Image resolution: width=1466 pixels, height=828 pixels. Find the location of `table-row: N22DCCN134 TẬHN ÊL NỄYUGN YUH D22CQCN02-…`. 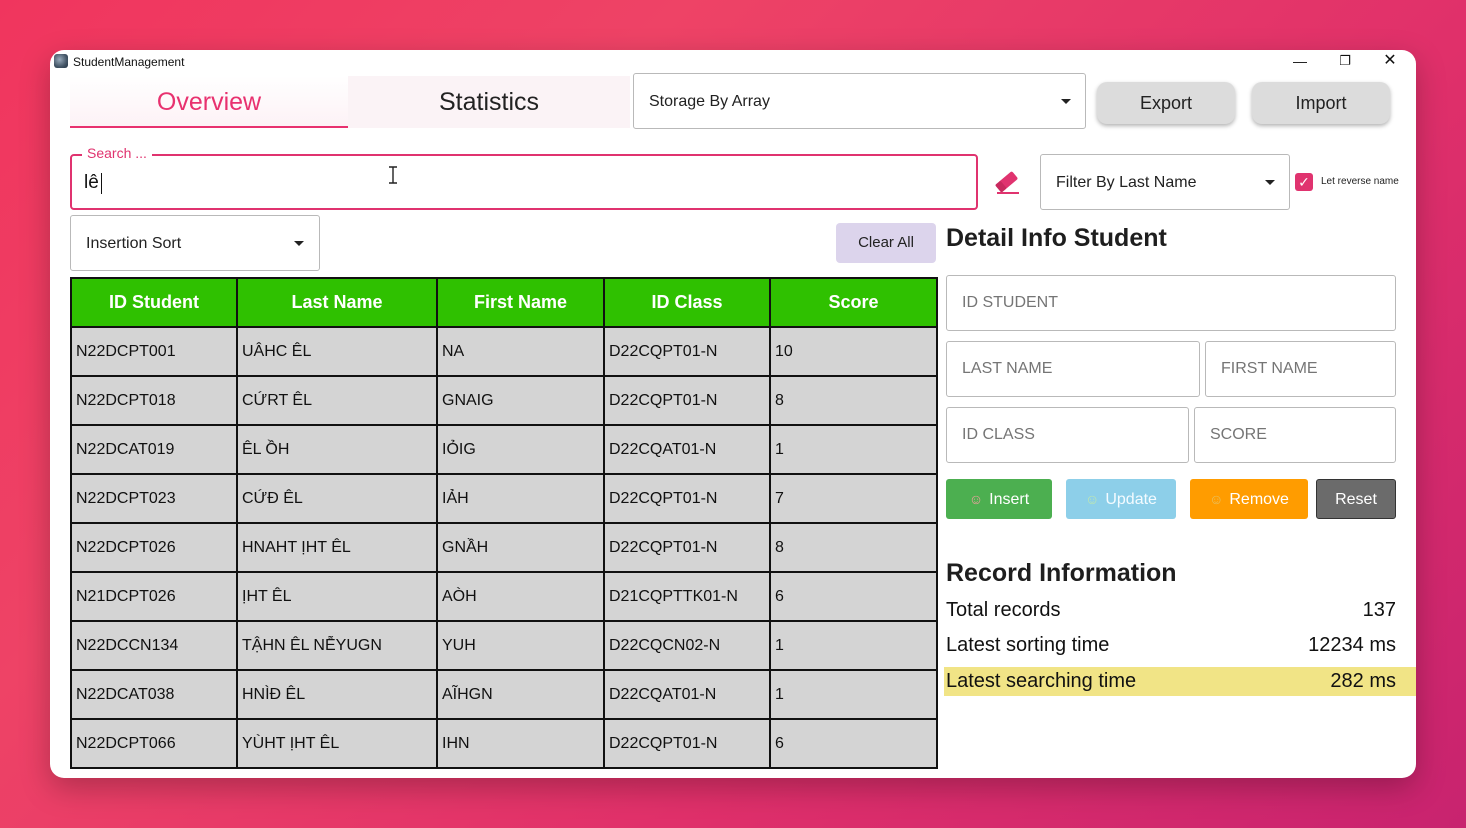

table-row: N22DCCN134 TẬHN ÊL NỄYUGN YUH D22CQCN02-… is located at coordinates (504, 645).